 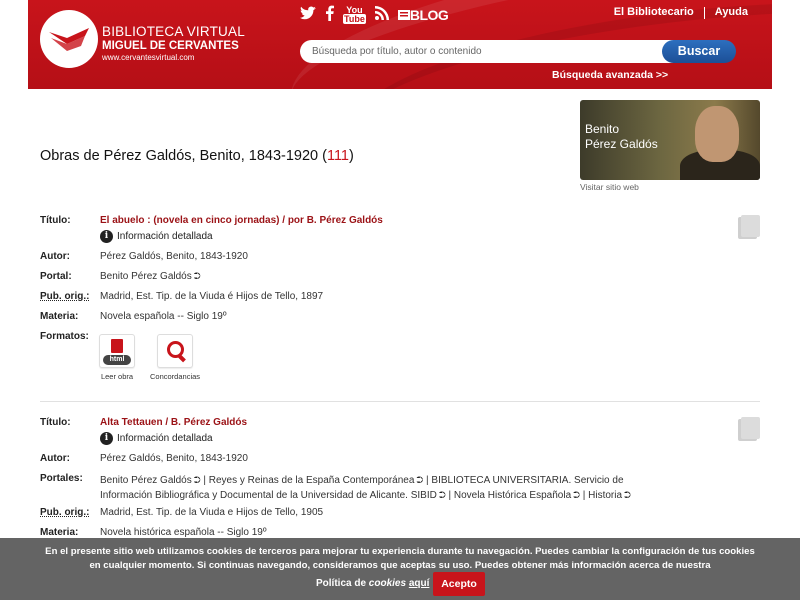 I want to click on portal-link: | Novela Histórica Española, so click(x=509, y=495).